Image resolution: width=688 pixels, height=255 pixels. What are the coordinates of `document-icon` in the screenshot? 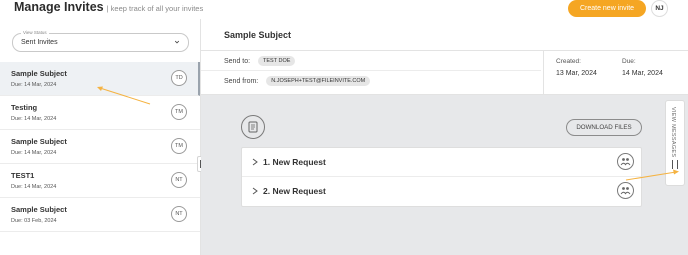 It's located at (253, 127).